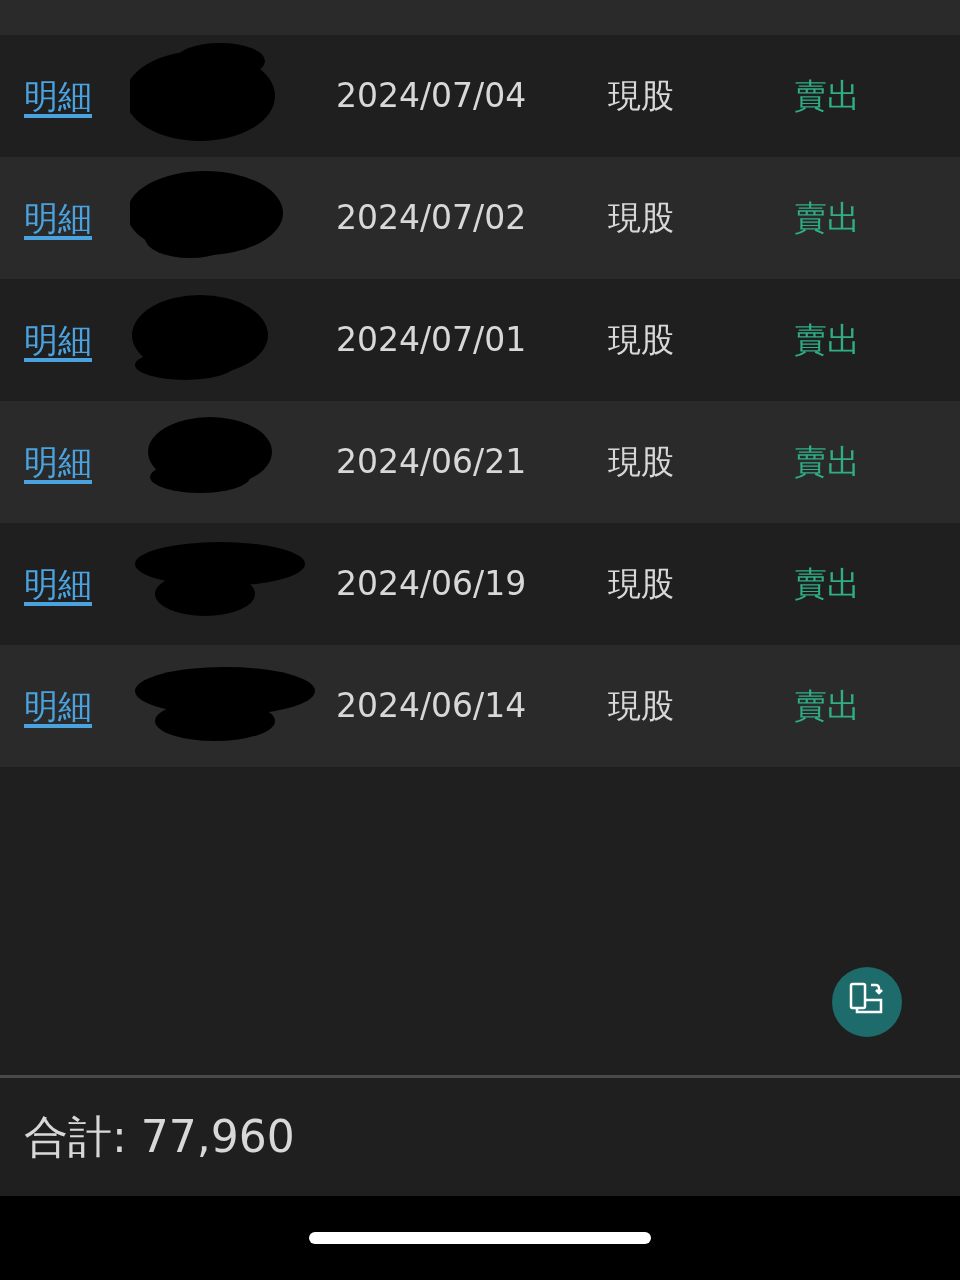 Image resolution: width=960 pixels, height=1280 pixels. I want to click on trade-date: 2024/06/14, so click(432, 706).